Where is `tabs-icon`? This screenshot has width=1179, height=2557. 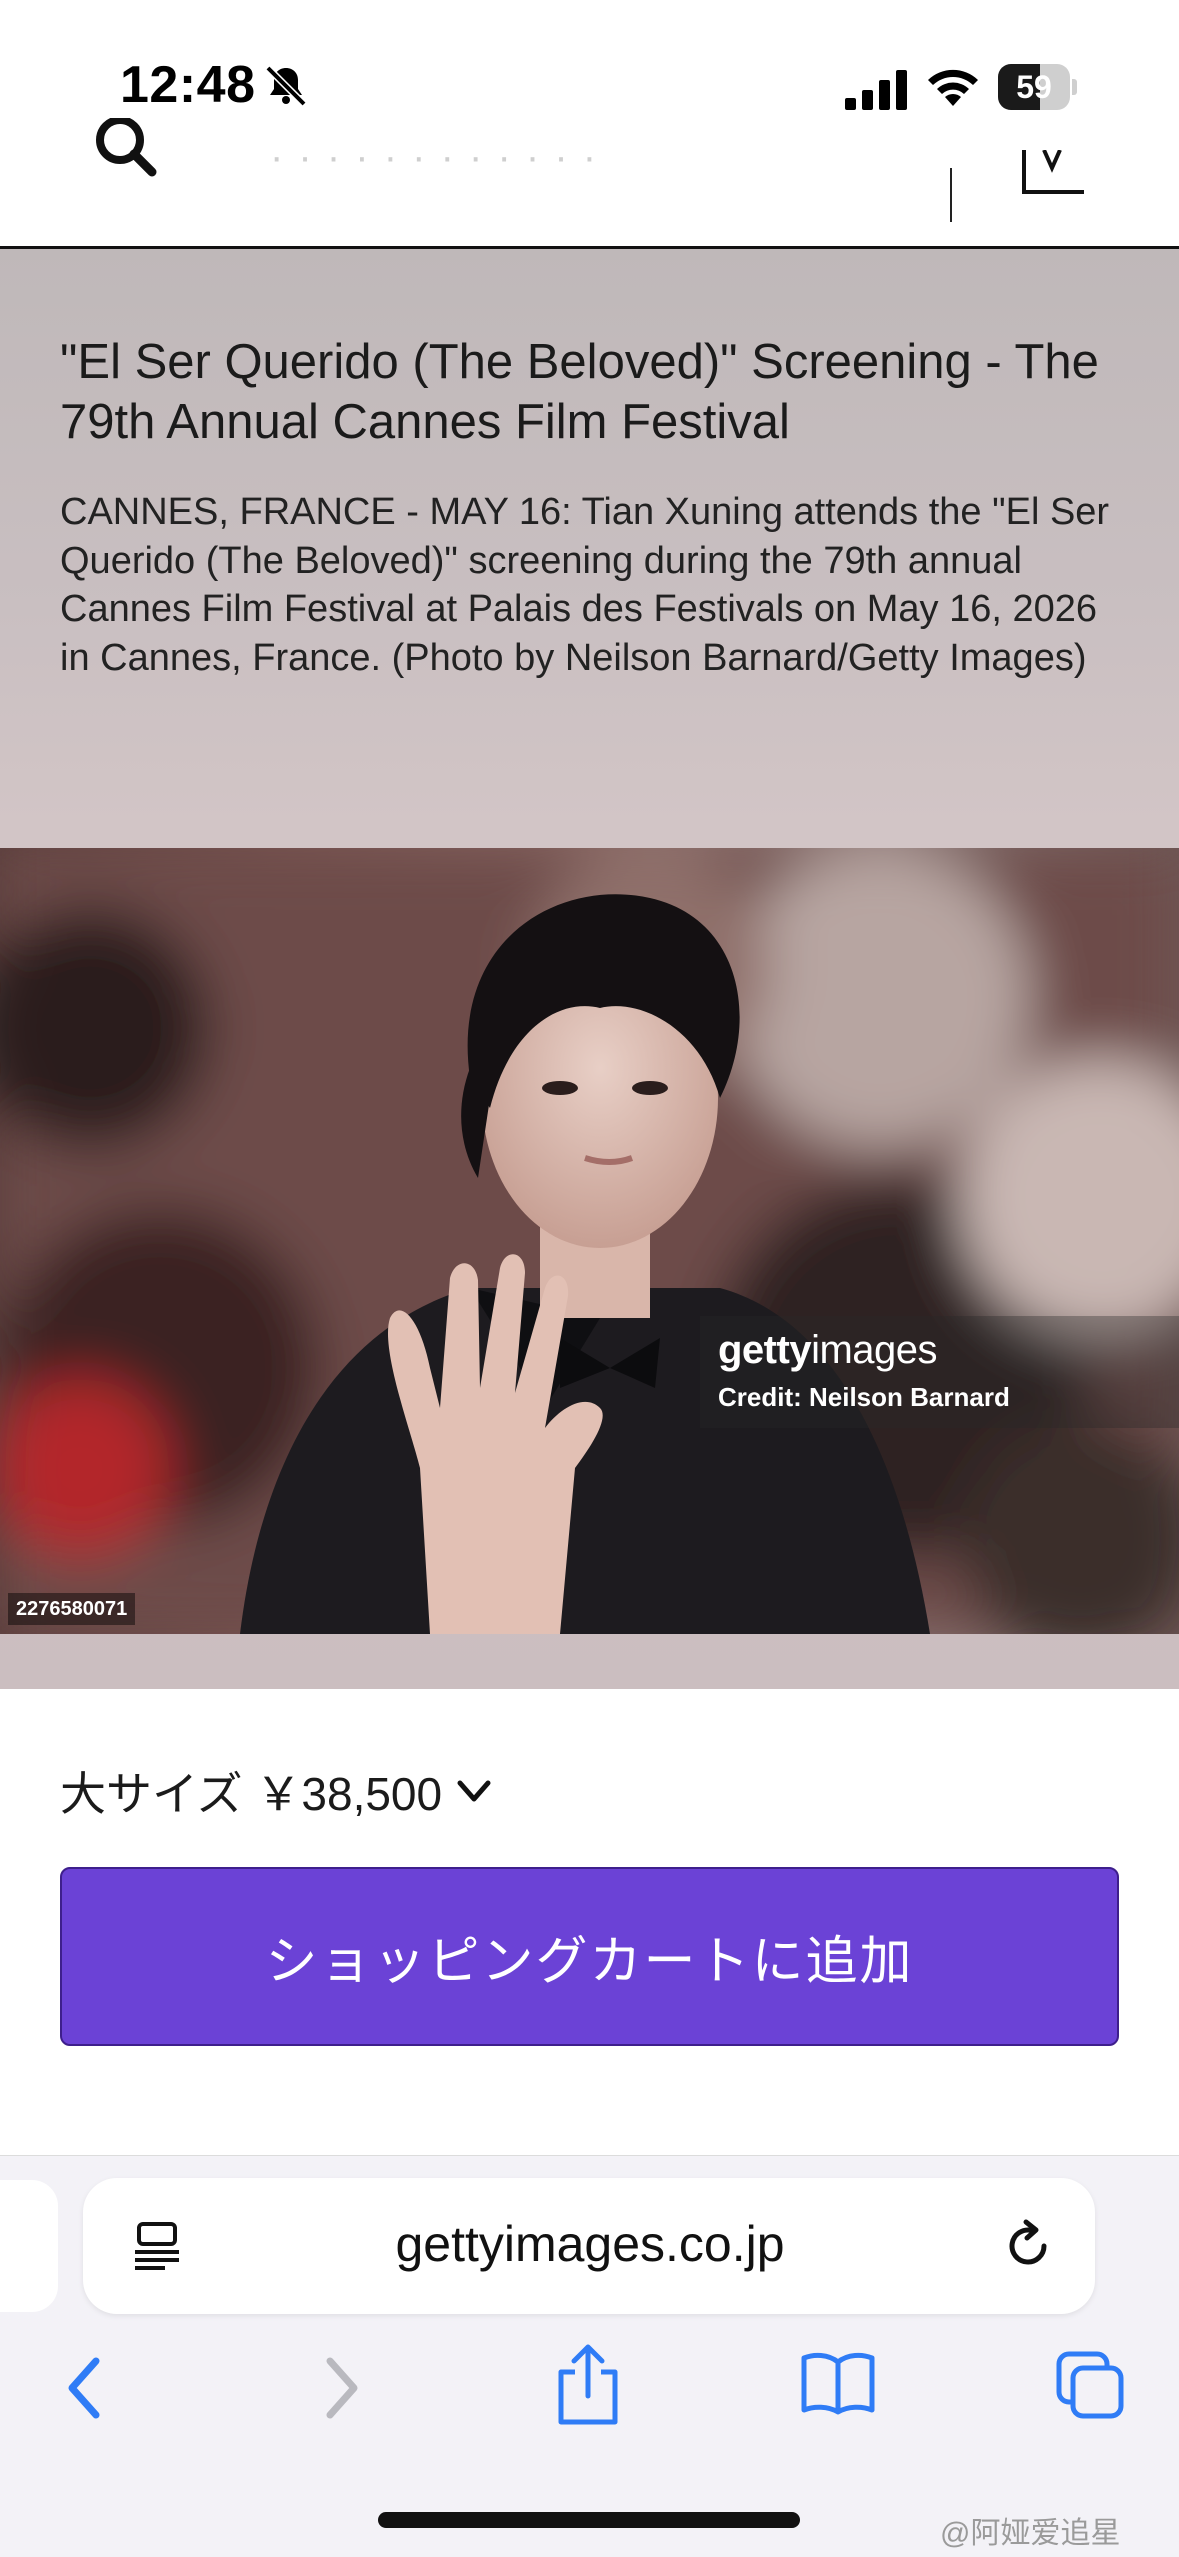
tabs-icon is located at coordinates (1090, 2385).